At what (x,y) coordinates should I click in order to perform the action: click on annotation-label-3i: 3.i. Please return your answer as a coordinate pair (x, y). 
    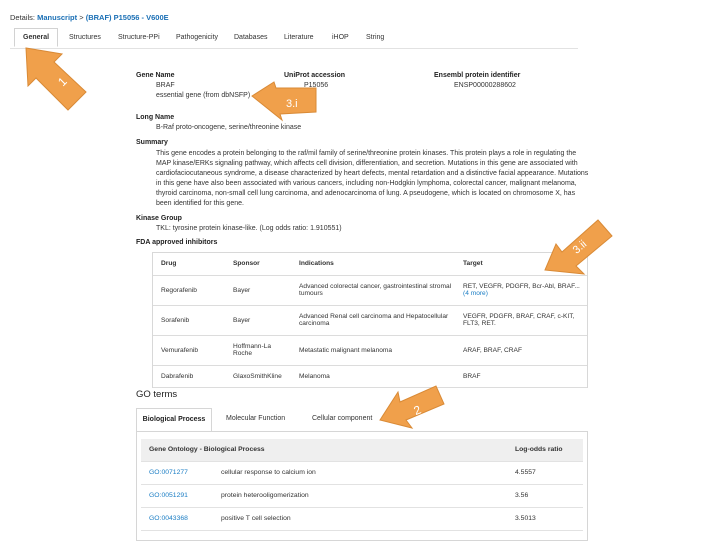
    Looking at the image, I should click on (292, 104).